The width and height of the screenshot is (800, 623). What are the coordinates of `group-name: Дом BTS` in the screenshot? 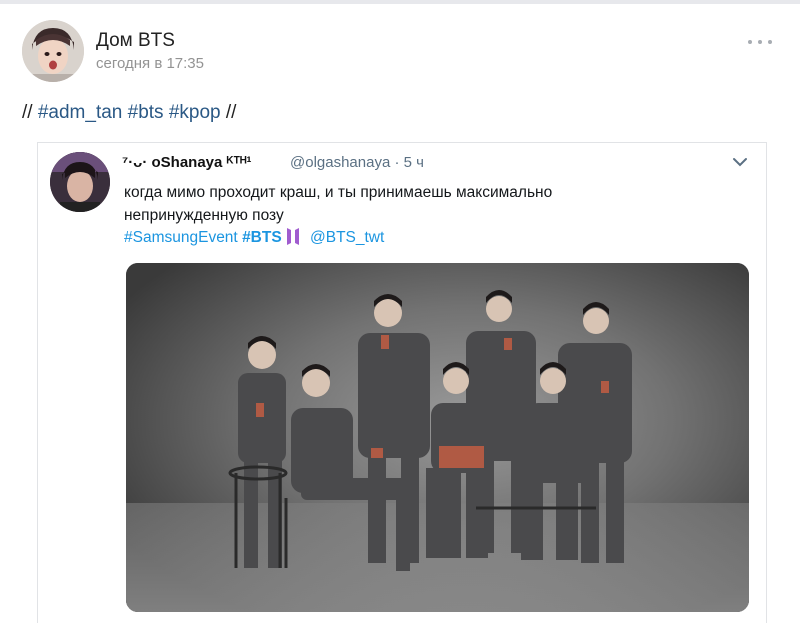 It's located at (135, 41).